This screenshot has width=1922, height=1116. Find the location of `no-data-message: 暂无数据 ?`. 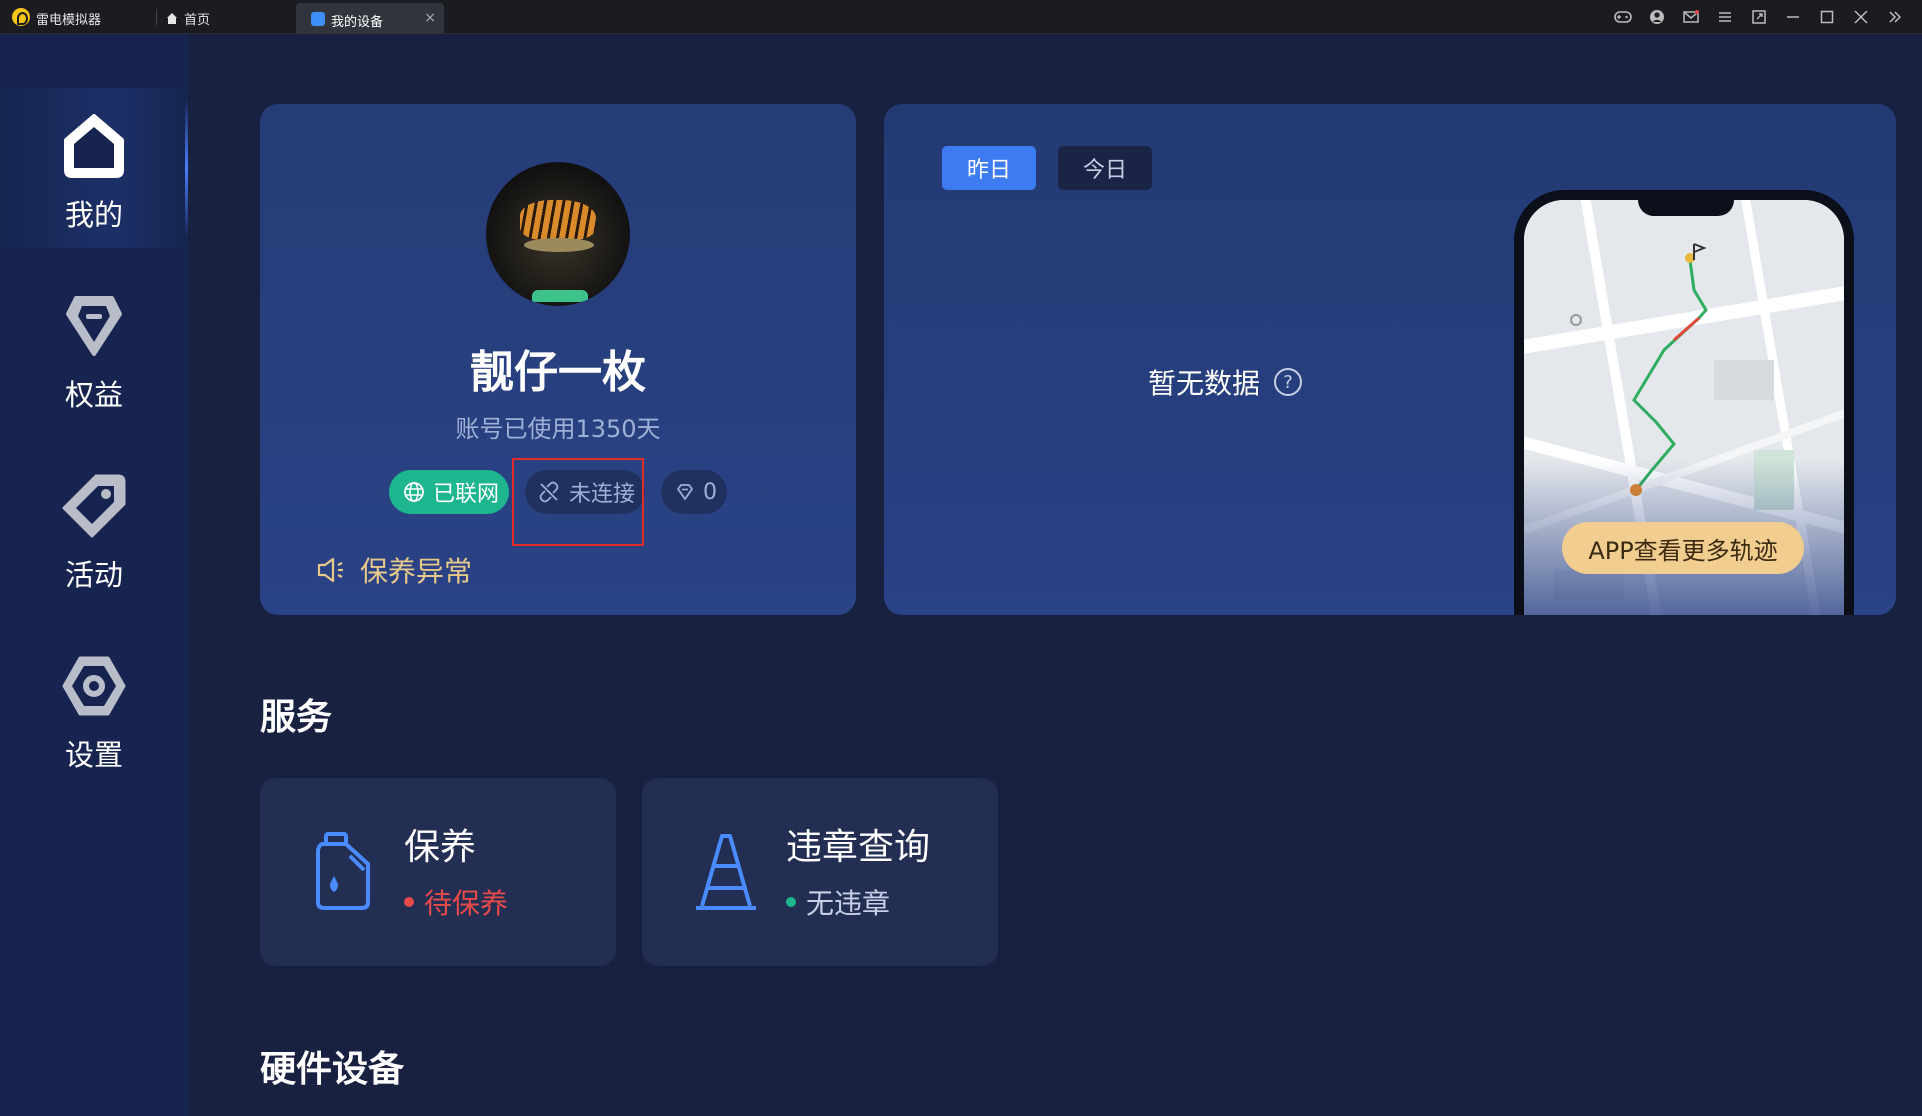

no-data-message: 暂无数据 ? is located at coordinates (1225, 382).